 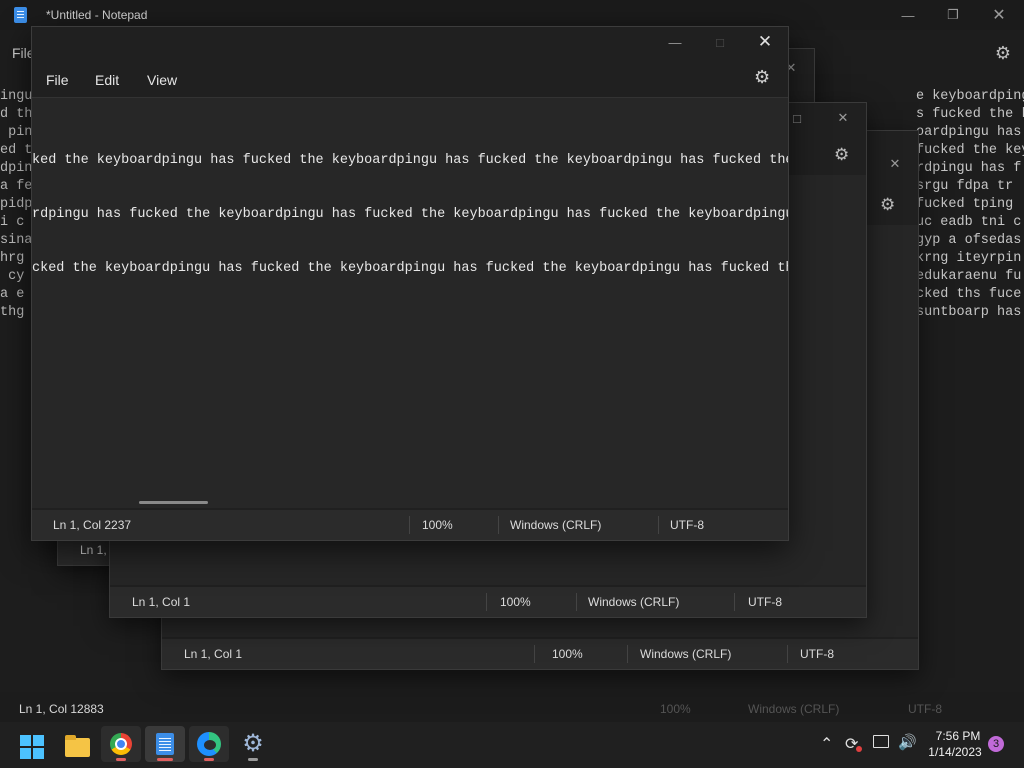 I want to click on chevron-up-icon: ⌃, so click(x=826, y=744).